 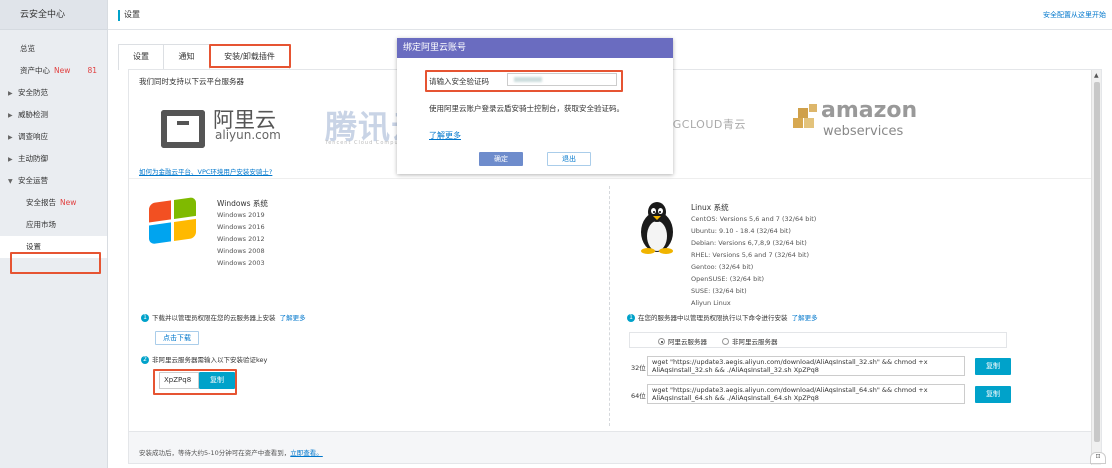 What do you see at coordinates (638, 396) in the screenshot?
I see `label-64bit: 64位` at bounding box center [638, 396].